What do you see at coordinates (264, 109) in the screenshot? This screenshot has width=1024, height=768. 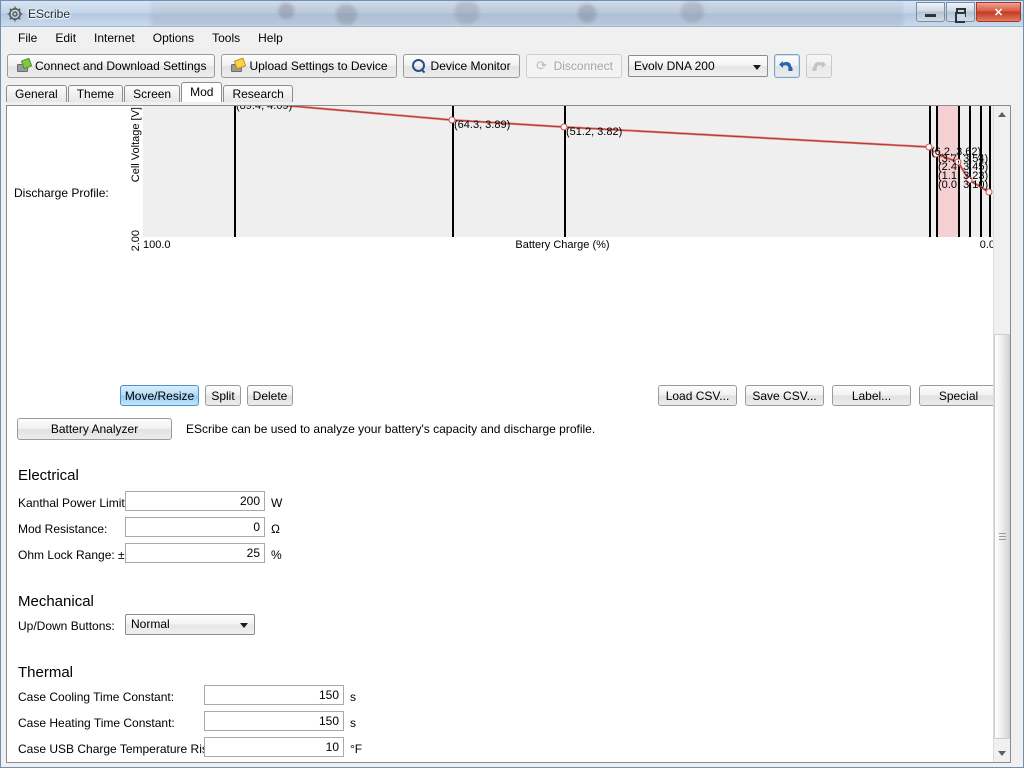 I see `chart-point-label: (89.4, 4.09)` at bounding box center [264, 109].